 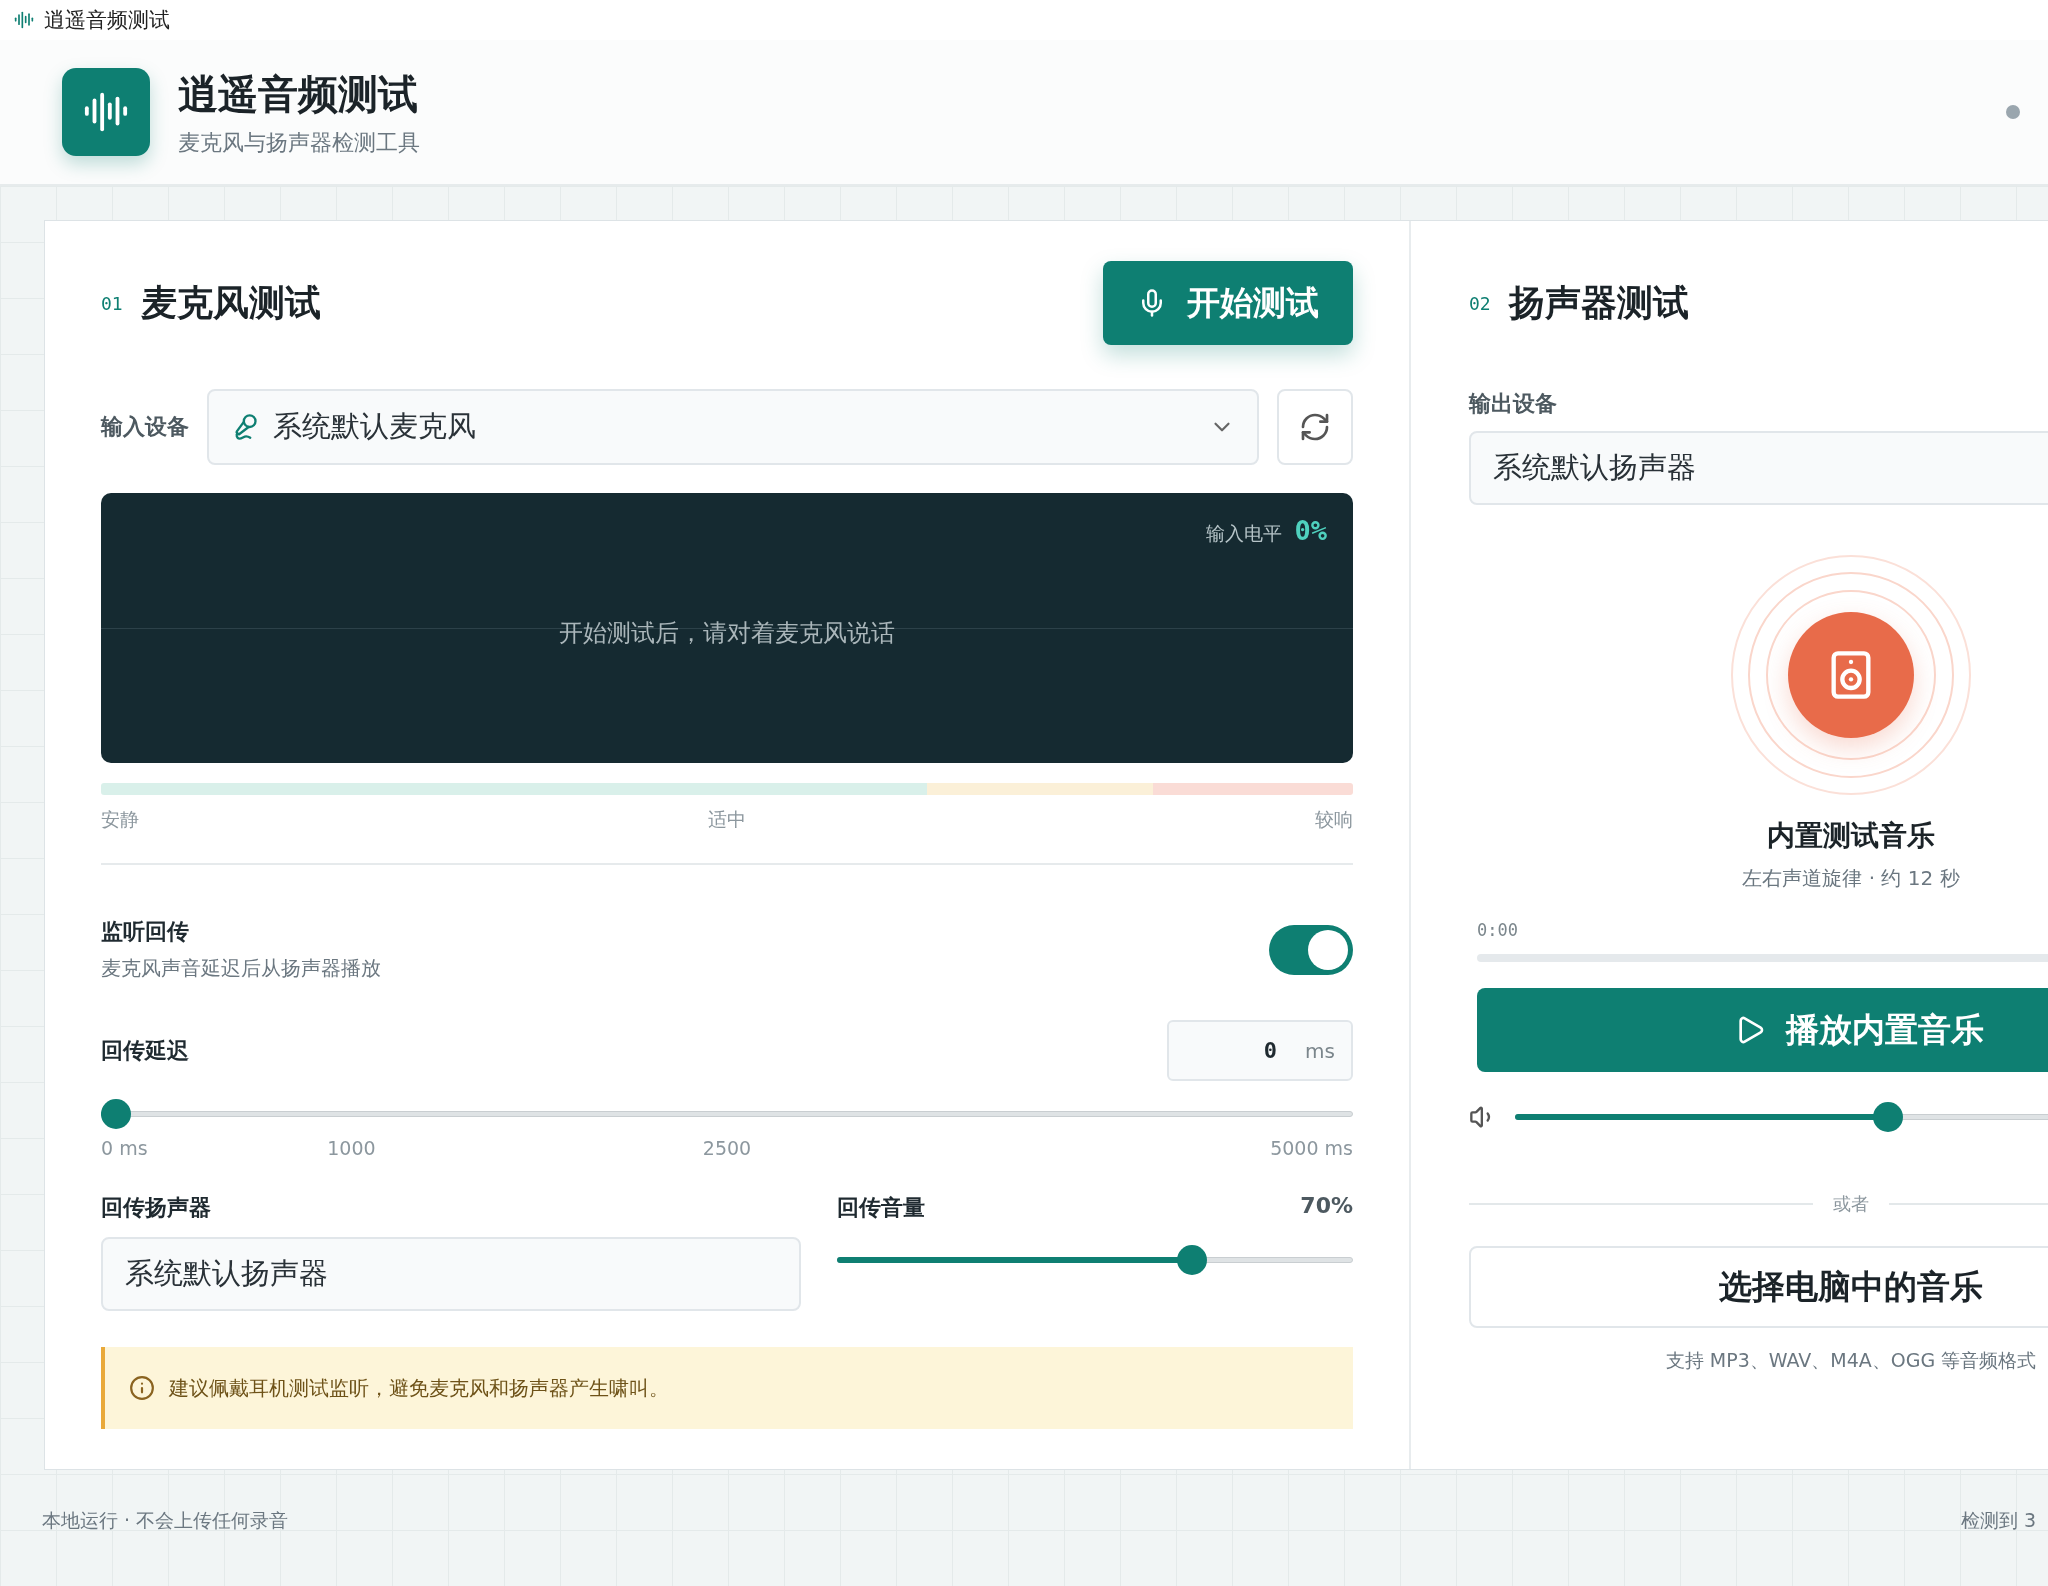 What do you see at coordinates (1851, 836) in the screenshot?
I see `track-title: 内置测试音乐` at bounding box center [1851, 836].